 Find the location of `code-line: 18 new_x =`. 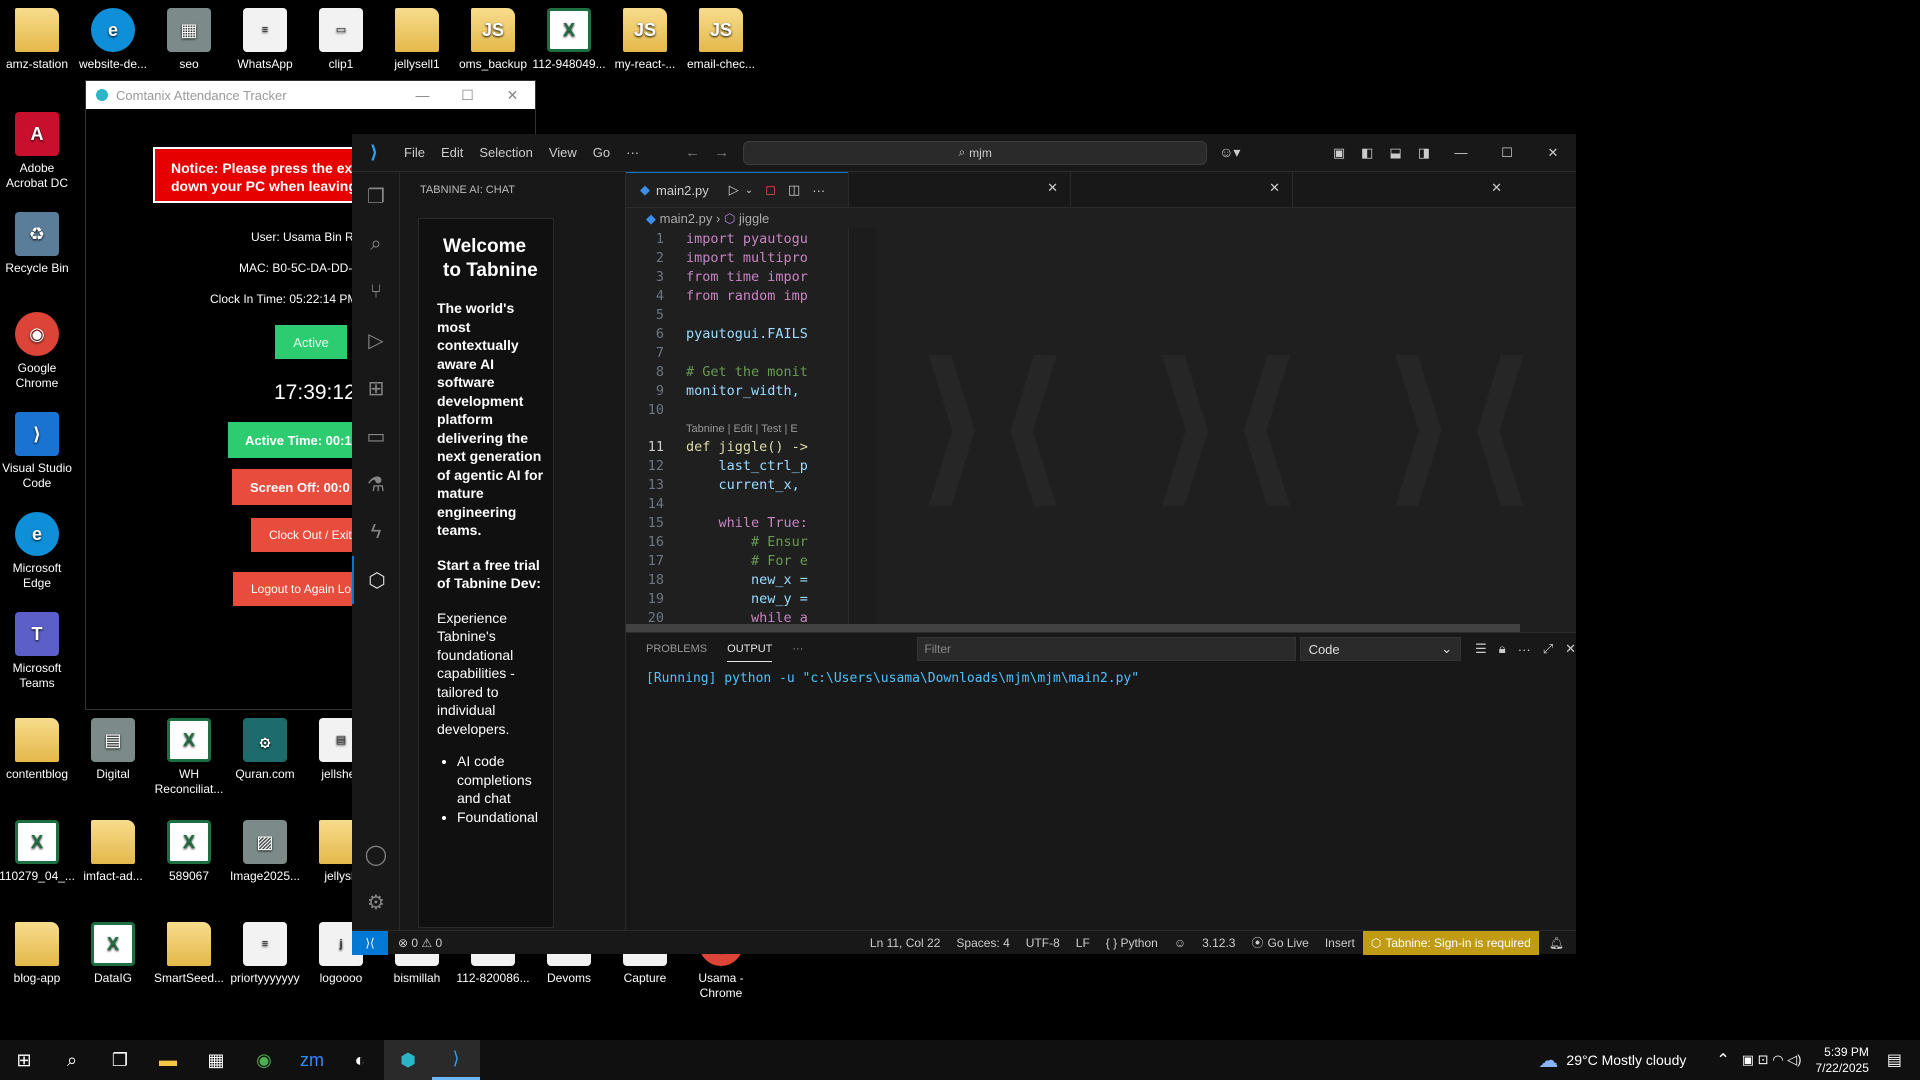

code-line: 18 new_x = is located at coordinates (737, 580).